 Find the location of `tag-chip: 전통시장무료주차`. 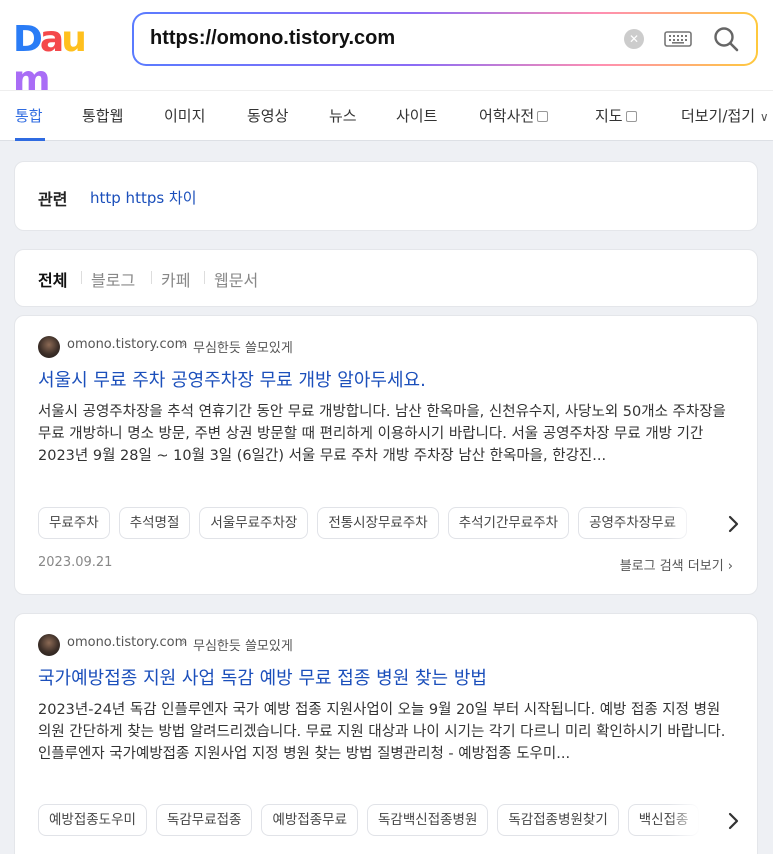

tag-chip: 전통시장무료주차 is located at coordinates (378, 523).